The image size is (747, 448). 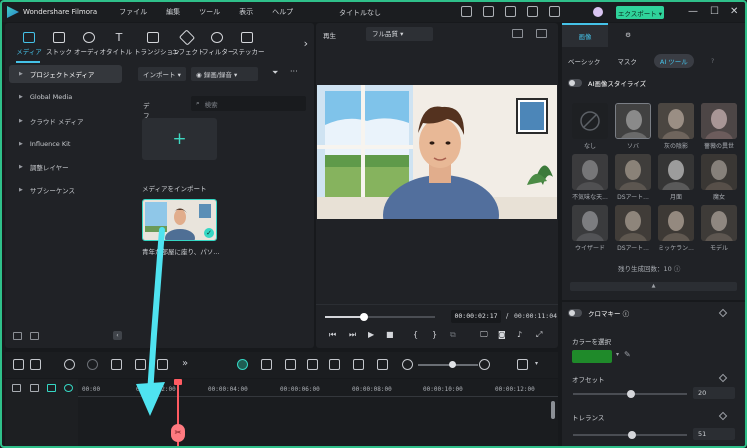 What do you see at coordinates (29, 43) in the screenshot?
I see `tool-media: メディア` at bounding box center [29, 43].